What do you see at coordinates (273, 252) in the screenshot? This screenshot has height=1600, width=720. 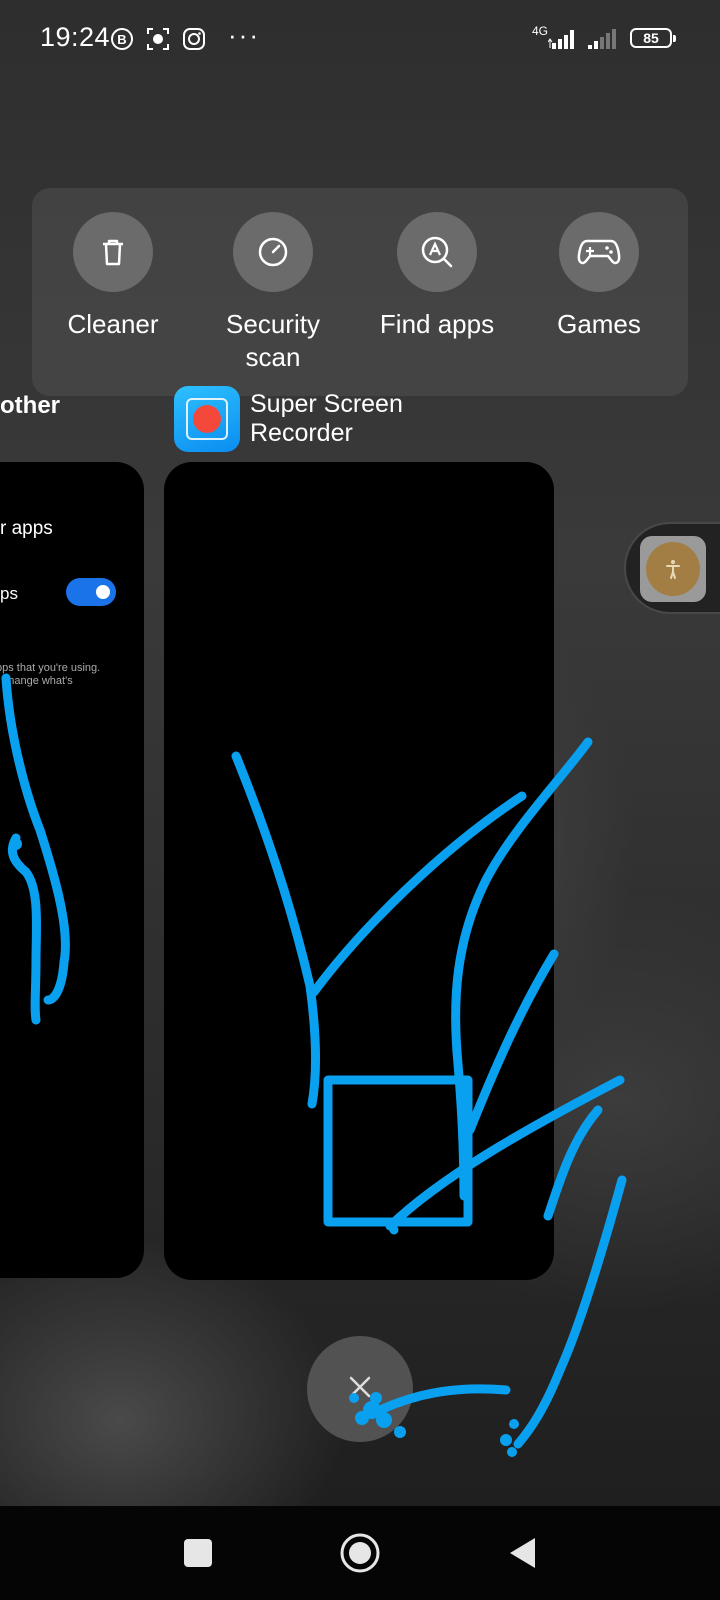 I see `security-scan-icon` at bounding box center [273, 252].